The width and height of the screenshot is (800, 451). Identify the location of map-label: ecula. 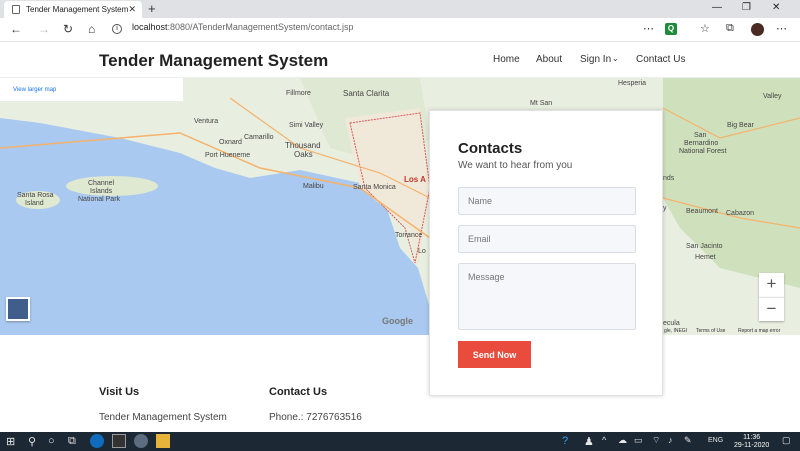
(671, 323).